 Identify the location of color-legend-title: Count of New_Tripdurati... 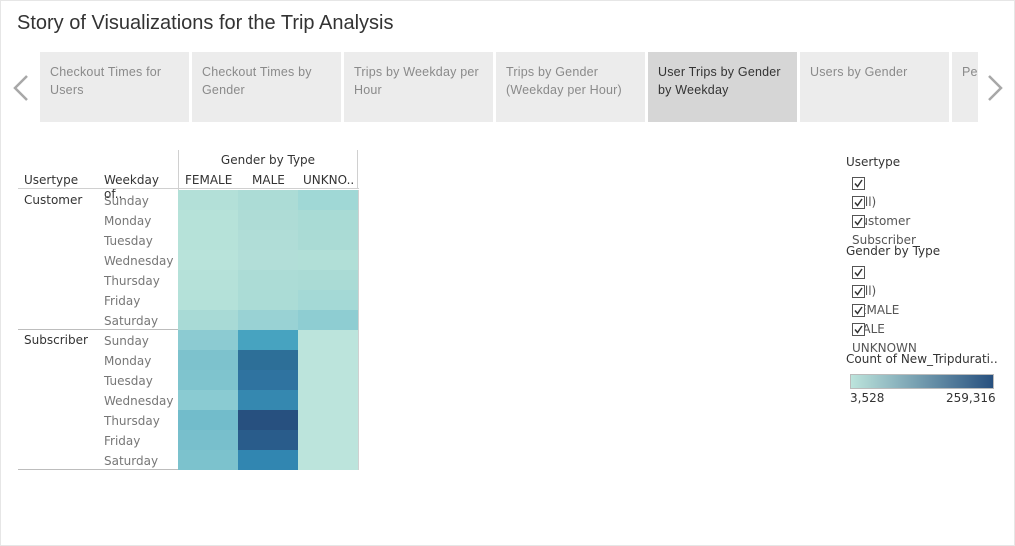
(922, 359).